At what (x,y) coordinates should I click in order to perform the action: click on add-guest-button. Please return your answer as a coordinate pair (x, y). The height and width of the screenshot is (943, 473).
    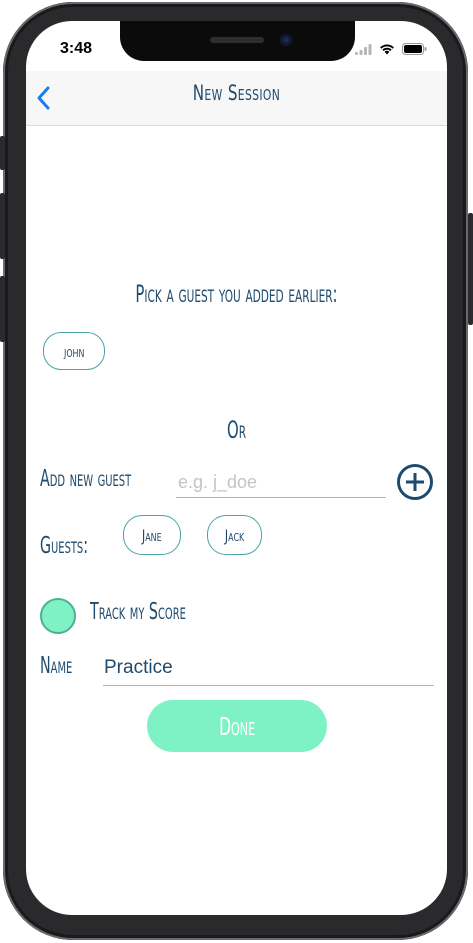
    Looking at the image, I should click on (415, 482).